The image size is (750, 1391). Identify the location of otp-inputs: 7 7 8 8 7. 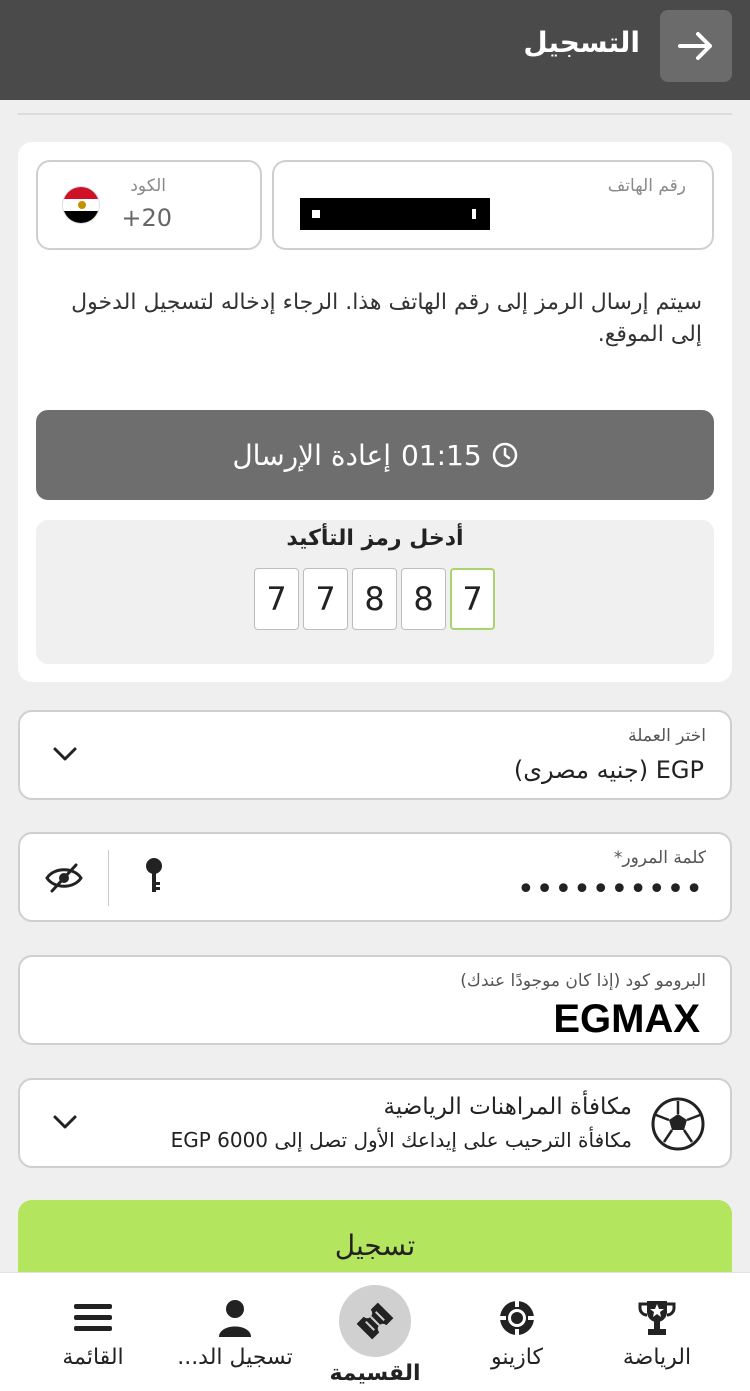
(374, 599).